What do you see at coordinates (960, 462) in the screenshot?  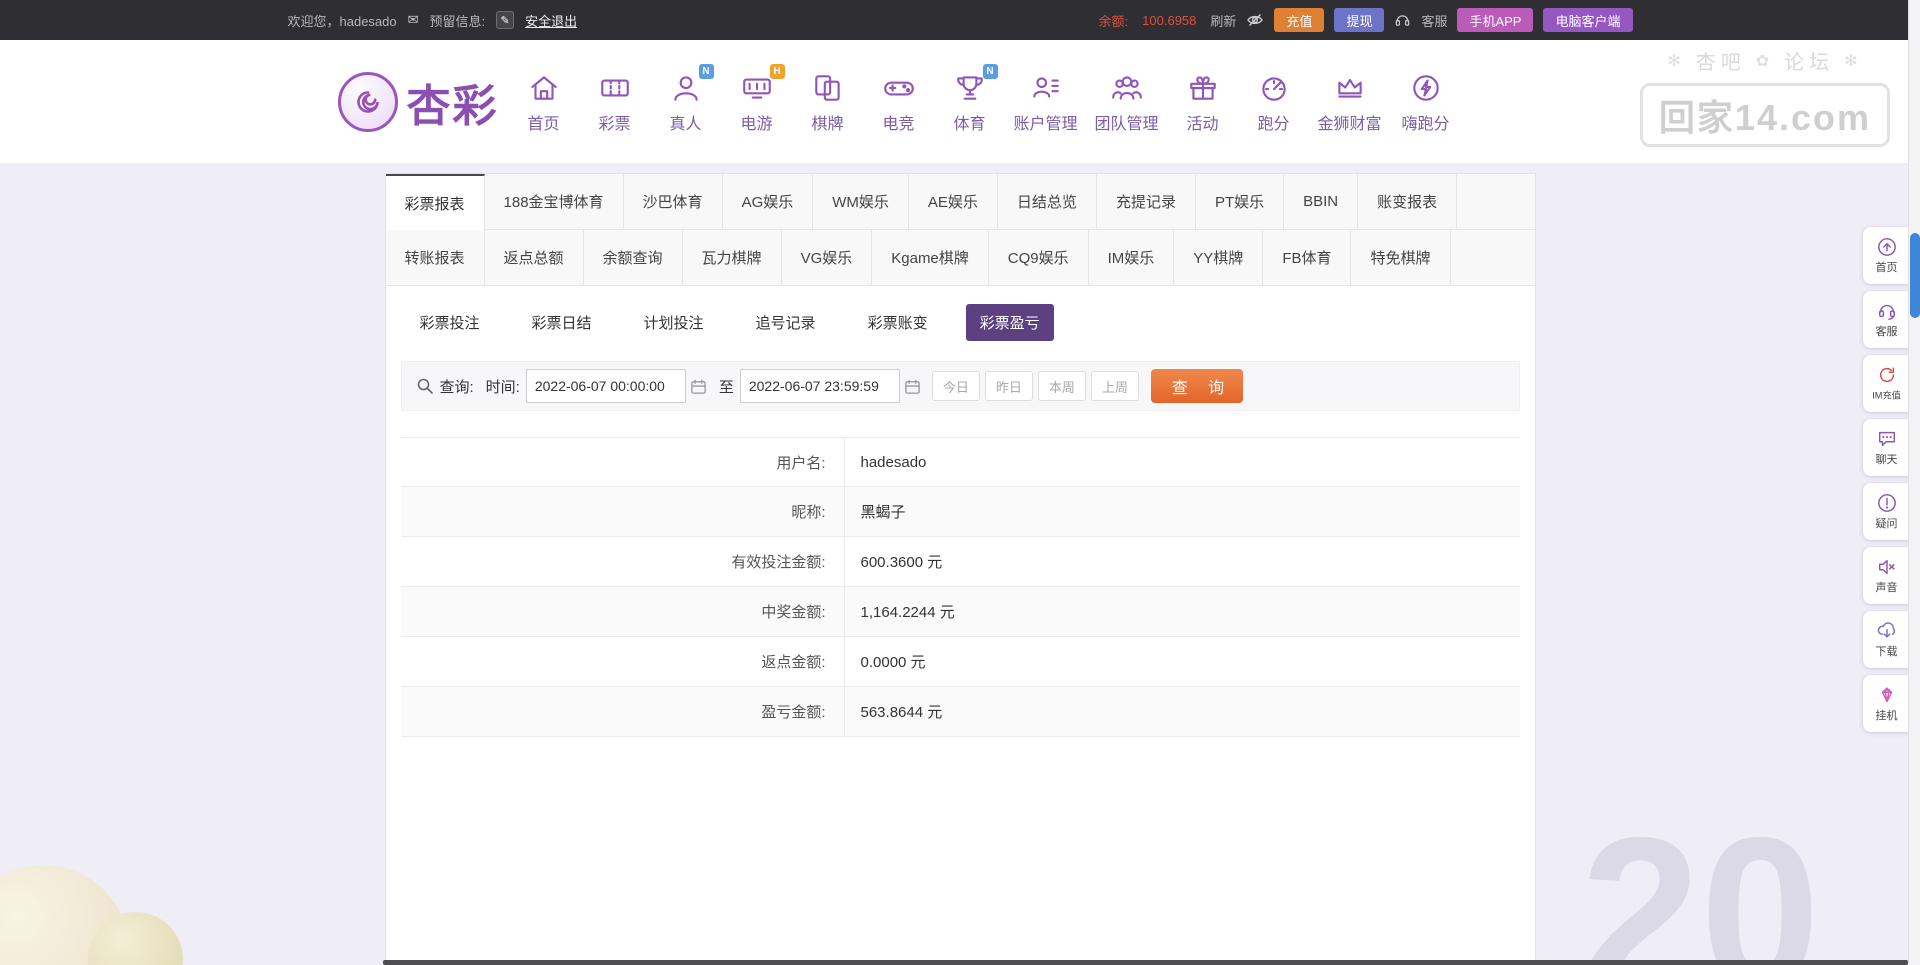 I see `table-row: 用户名: hadesado` at bounding box center [960, 462].